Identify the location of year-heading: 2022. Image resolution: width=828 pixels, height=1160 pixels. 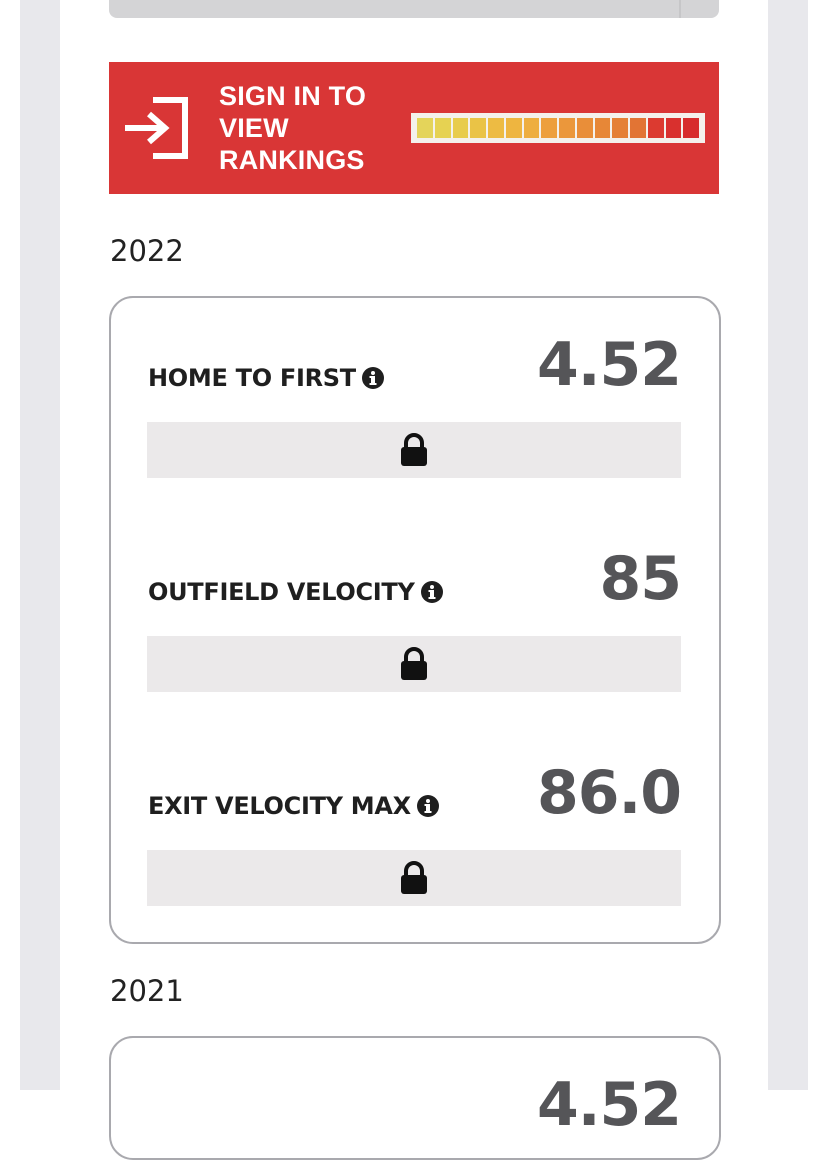
(147, 251).